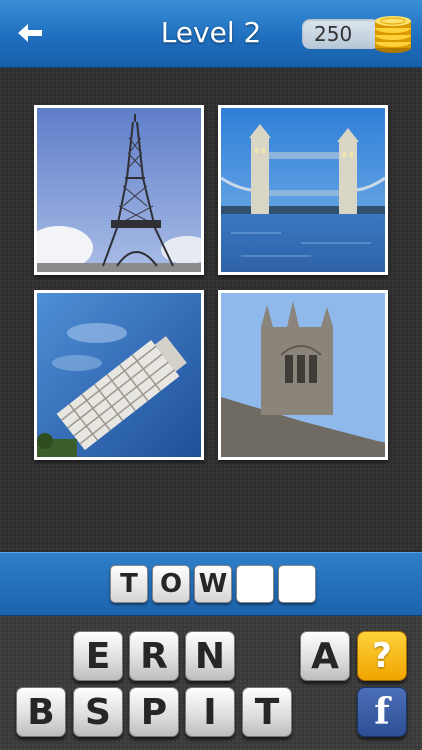 Image resolution: width=422 pixels, height=750 pixels. Describe the element at coordinates (154, 656) in the screenshot. I see `letter-key: R` at that location.